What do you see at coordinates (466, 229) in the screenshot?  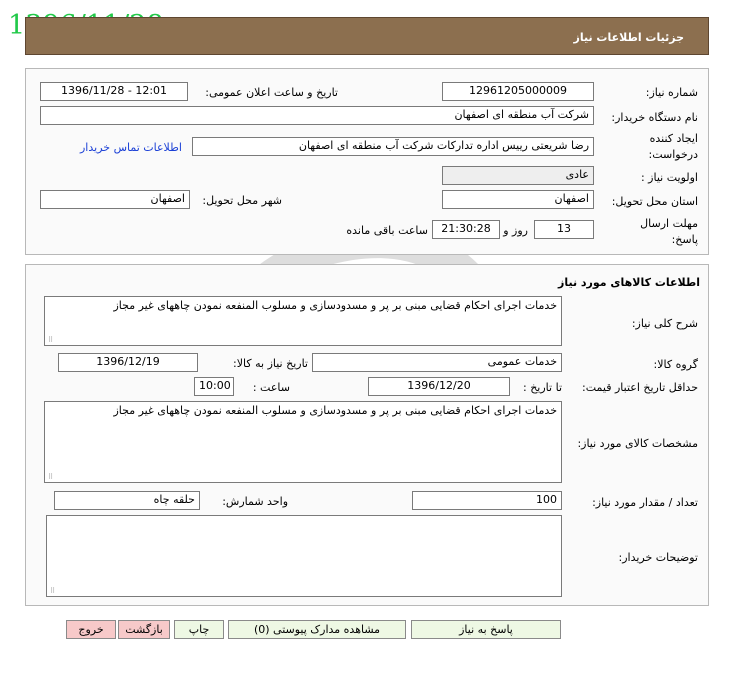 I see `time-left-field: 21:30:28` at bounding box center [466, 229].